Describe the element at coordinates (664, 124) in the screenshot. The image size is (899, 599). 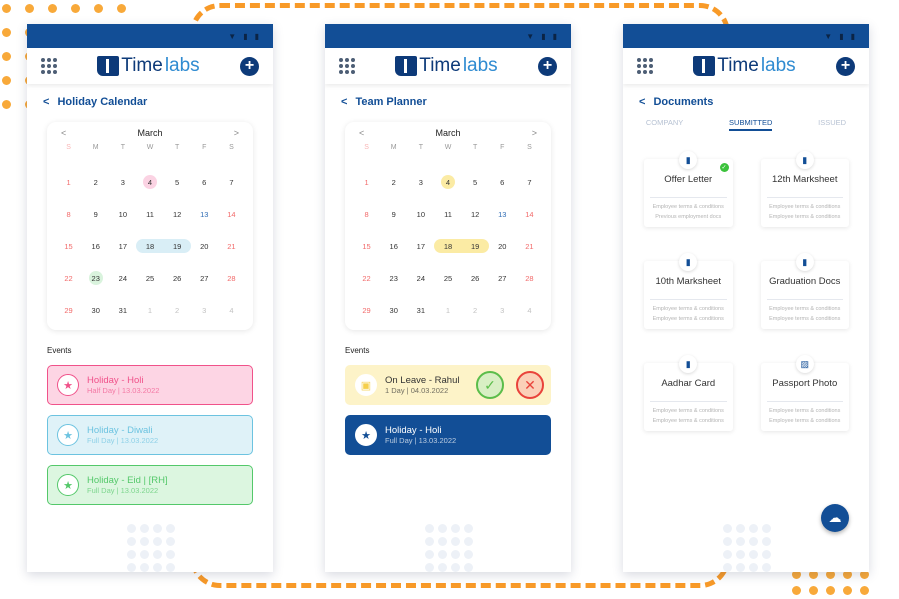
I see `tab-company: COMPANY` at that location.